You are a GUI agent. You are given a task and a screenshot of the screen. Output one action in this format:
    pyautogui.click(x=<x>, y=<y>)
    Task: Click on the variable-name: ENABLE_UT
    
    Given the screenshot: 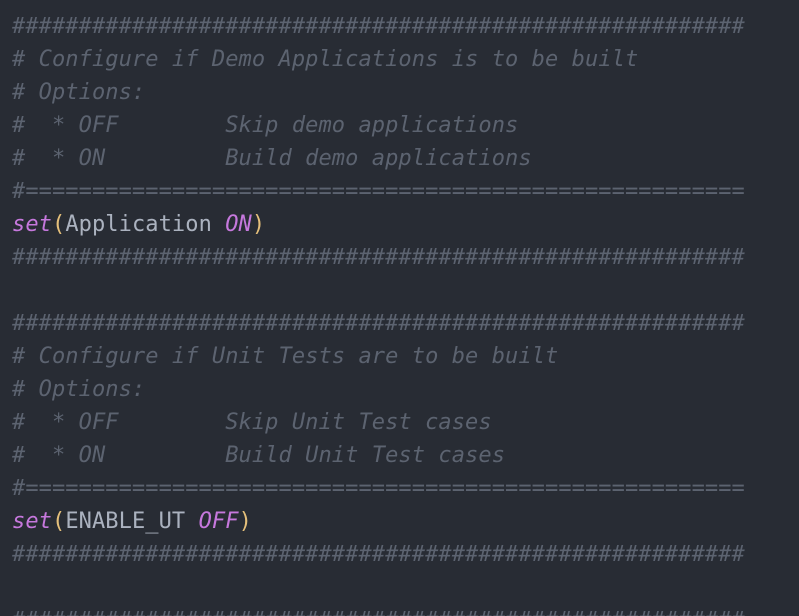 What is the action you would take?
    pyautogui.click(x=132, y=521)
    